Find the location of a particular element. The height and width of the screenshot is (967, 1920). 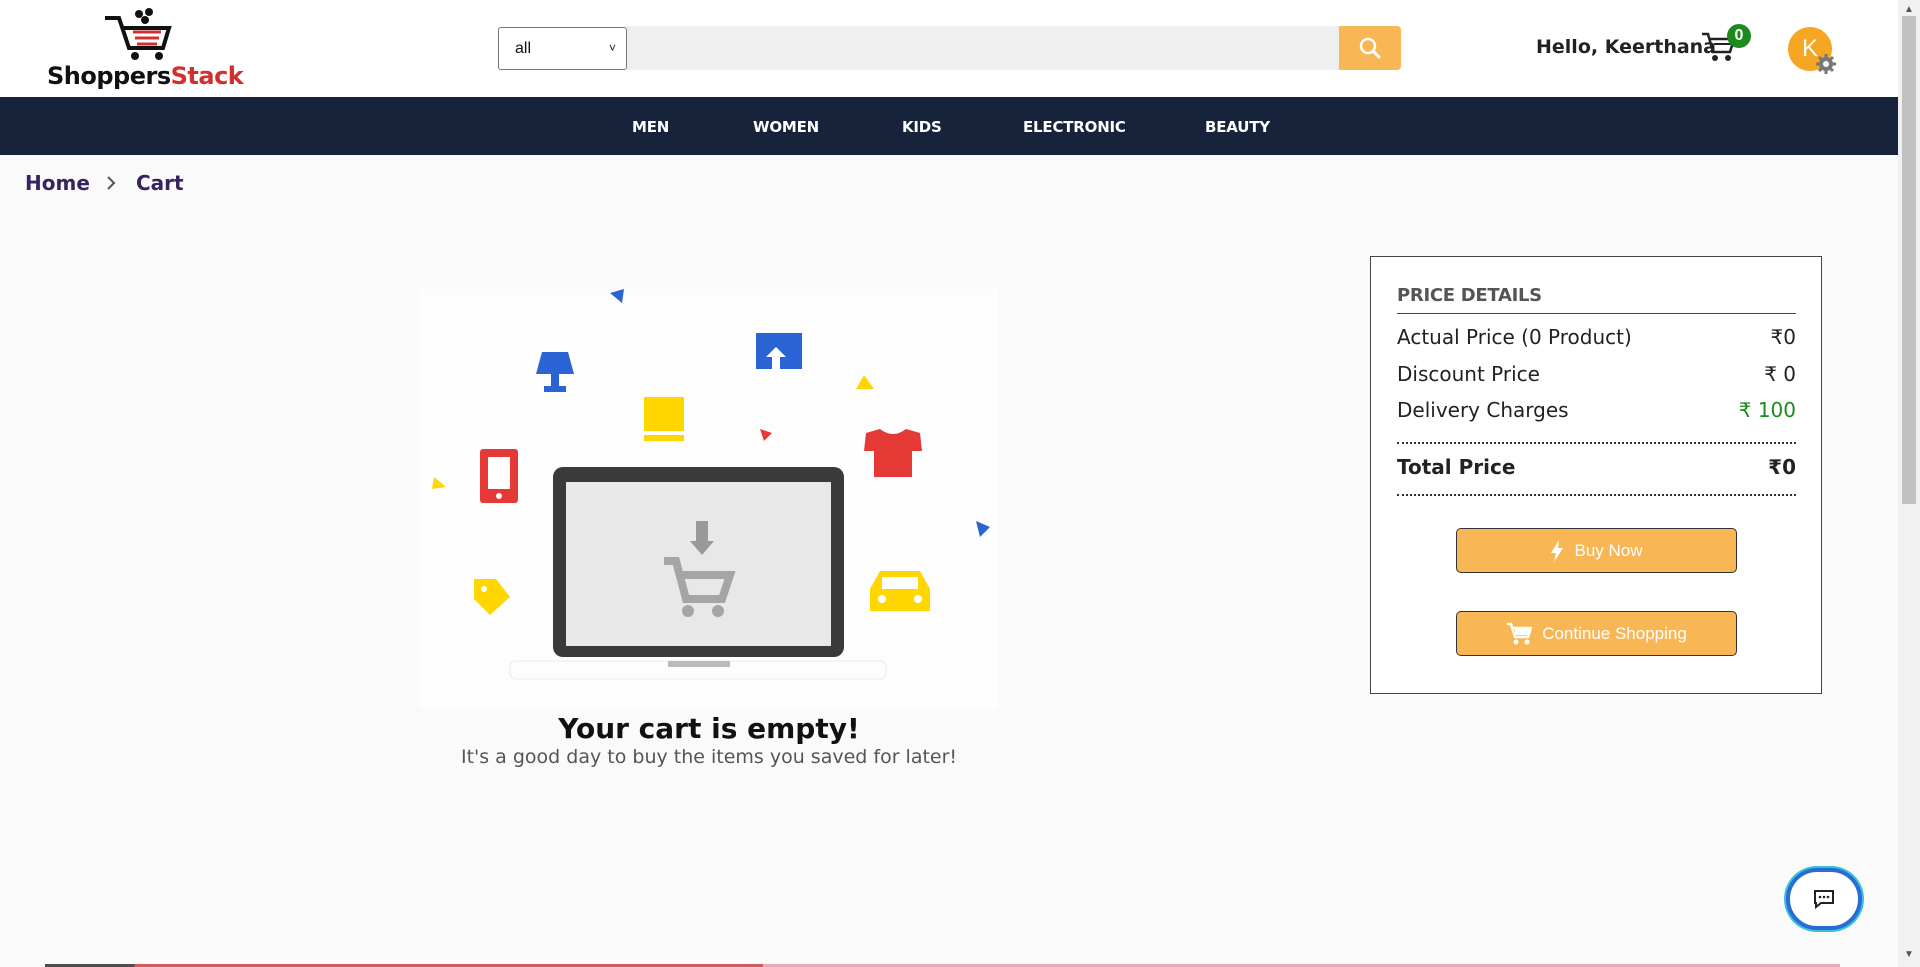

chevron-right-icon is located at coordinates (111, 183).